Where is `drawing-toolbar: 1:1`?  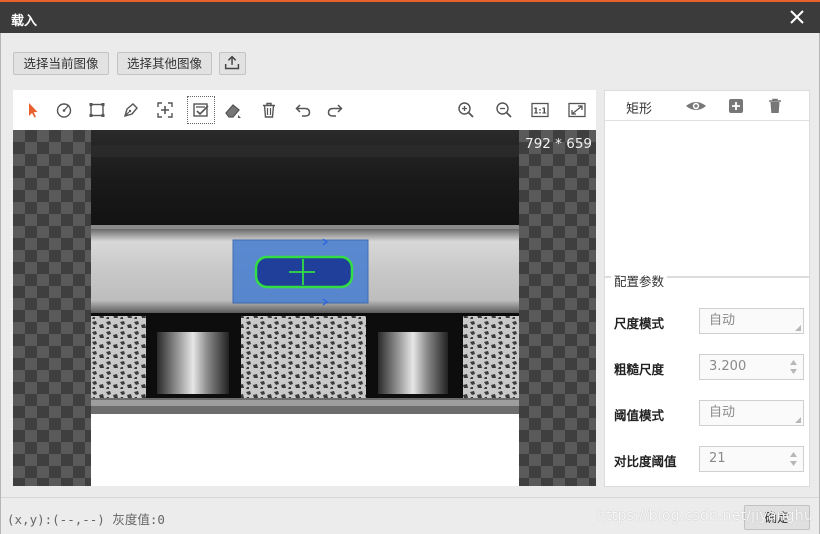 drawing-toolbar: 1:1 is located at coordinates (304, 110).